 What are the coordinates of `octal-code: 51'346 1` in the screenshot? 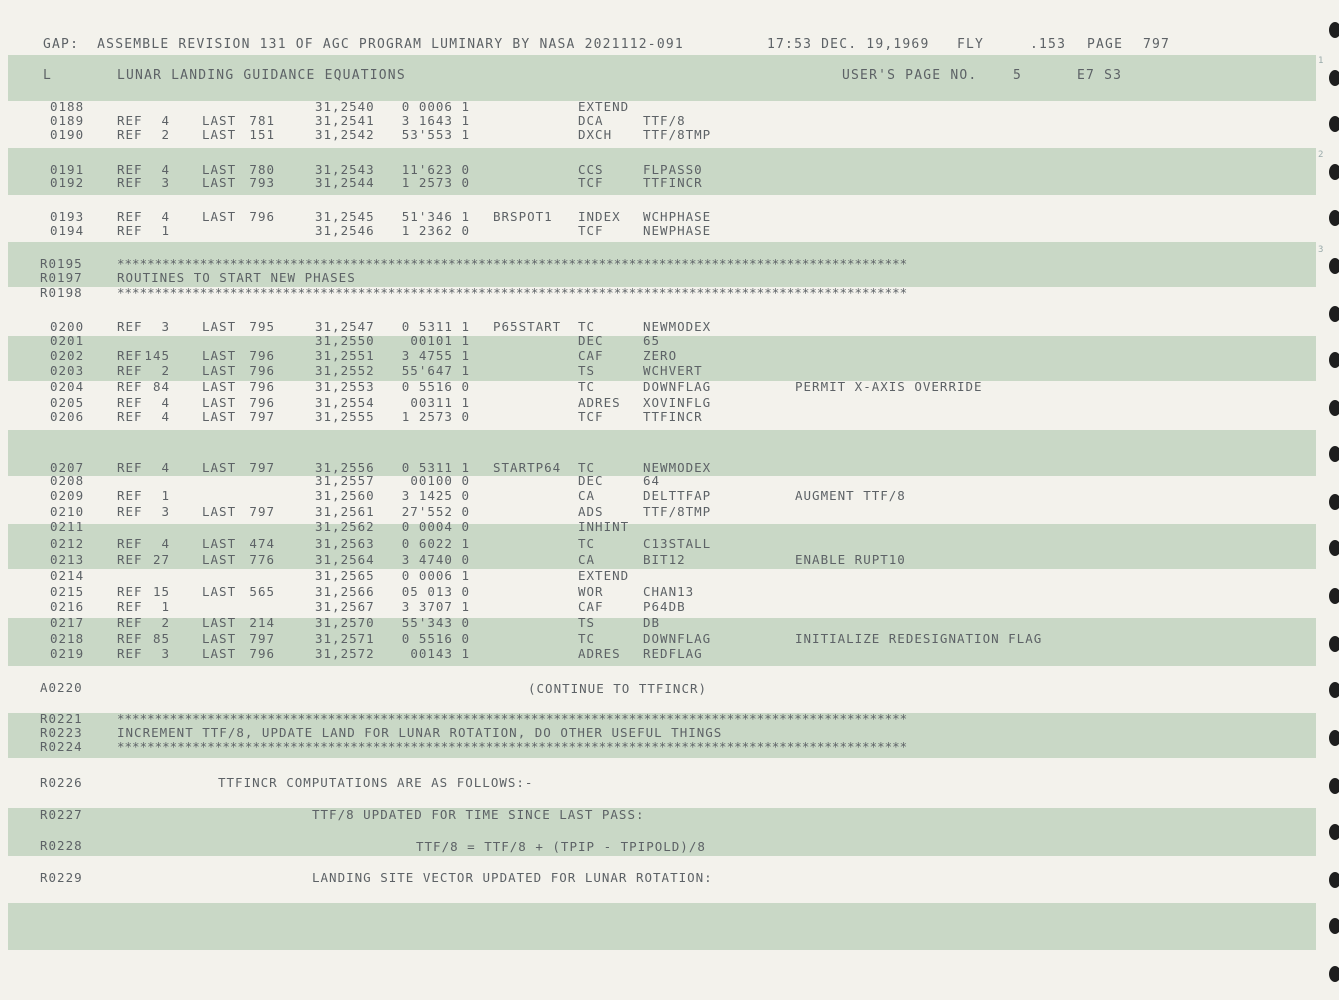 It's located at (435, 216).